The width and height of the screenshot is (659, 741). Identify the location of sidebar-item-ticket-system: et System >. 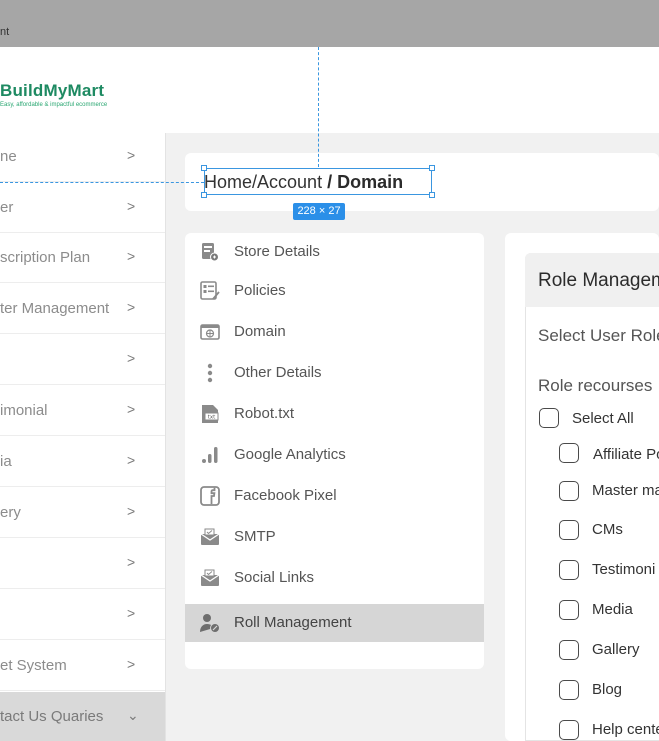
(82, 666).